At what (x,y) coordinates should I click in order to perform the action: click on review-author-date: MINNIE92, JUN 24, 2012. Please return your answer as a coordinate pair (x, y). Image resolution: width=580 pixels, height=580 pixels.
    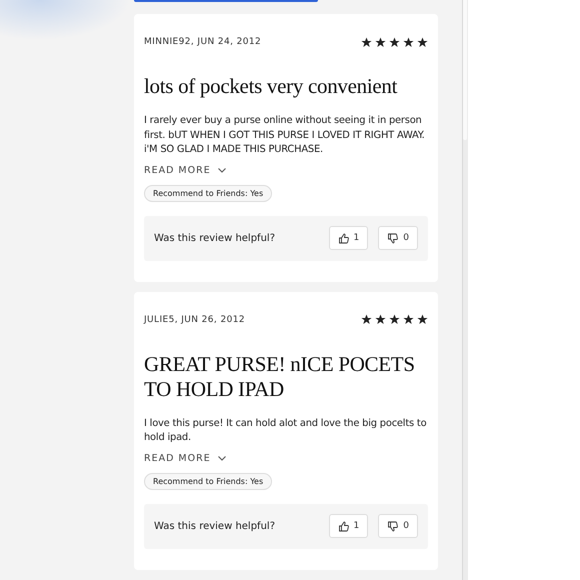
    Looking at the image, I should click on (203, 42).